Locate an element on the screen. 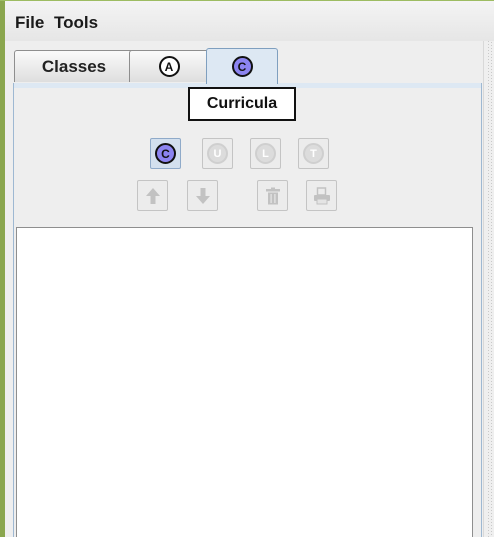 The height and width of the screenshot is (537, 494). print-button is located at coordinates (321, 195).